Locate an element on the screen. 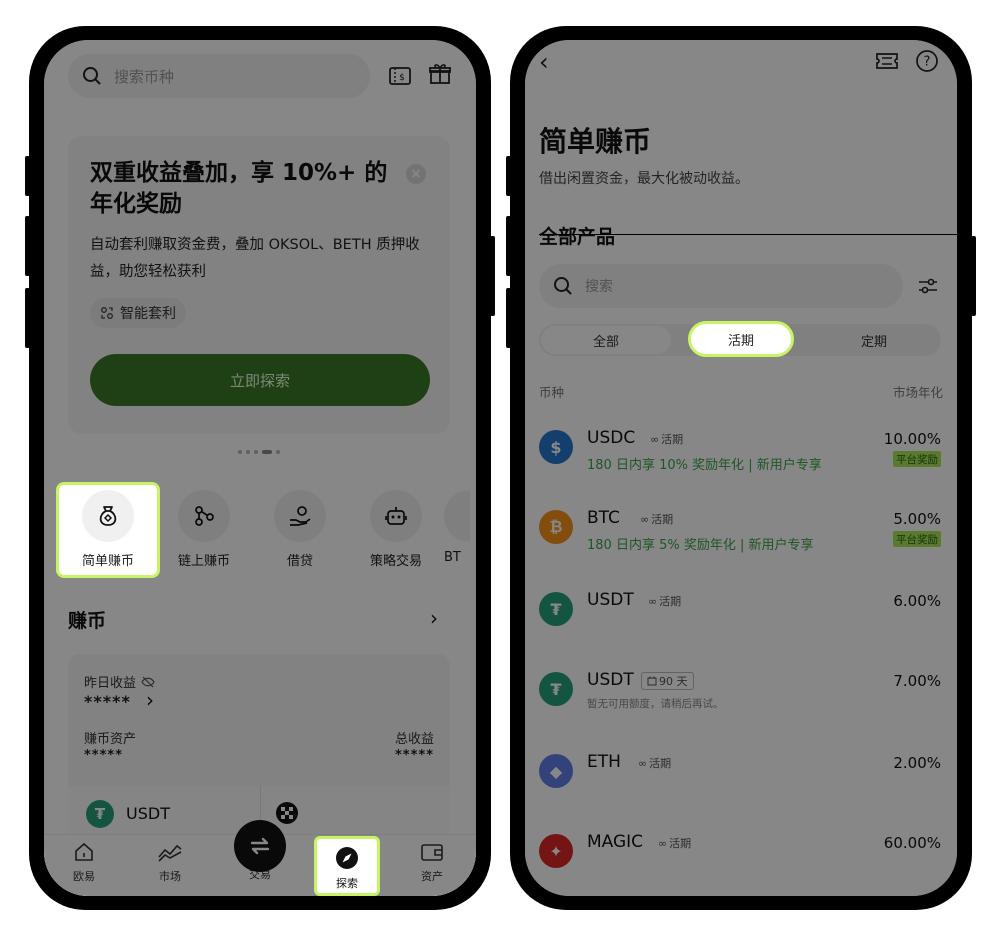 Image resolution: width=1000 pixels, height=936 pixels. wallet-icon is located at coordinates (432, 852).